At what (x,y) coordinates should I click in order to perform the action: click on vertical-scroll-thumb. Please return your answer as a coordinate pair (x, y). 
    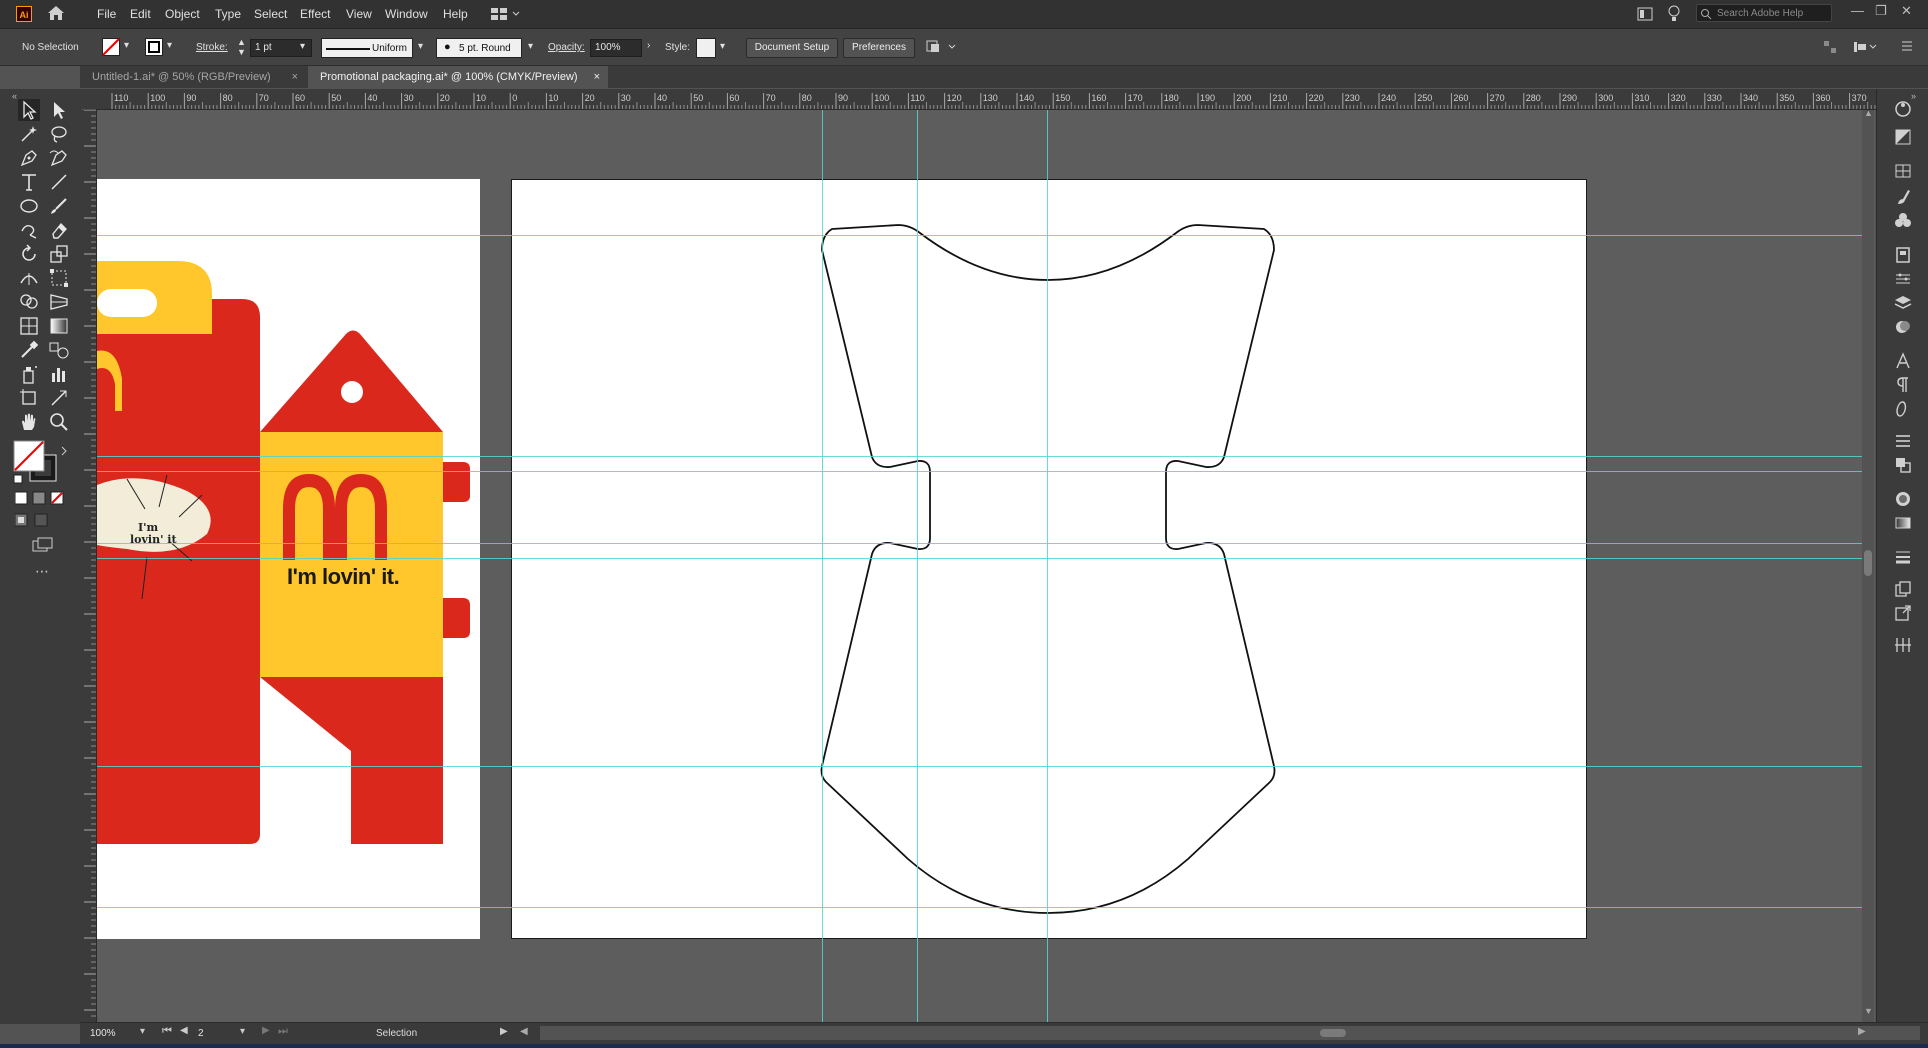
    Looking at the image, I should click on (1868, 563).